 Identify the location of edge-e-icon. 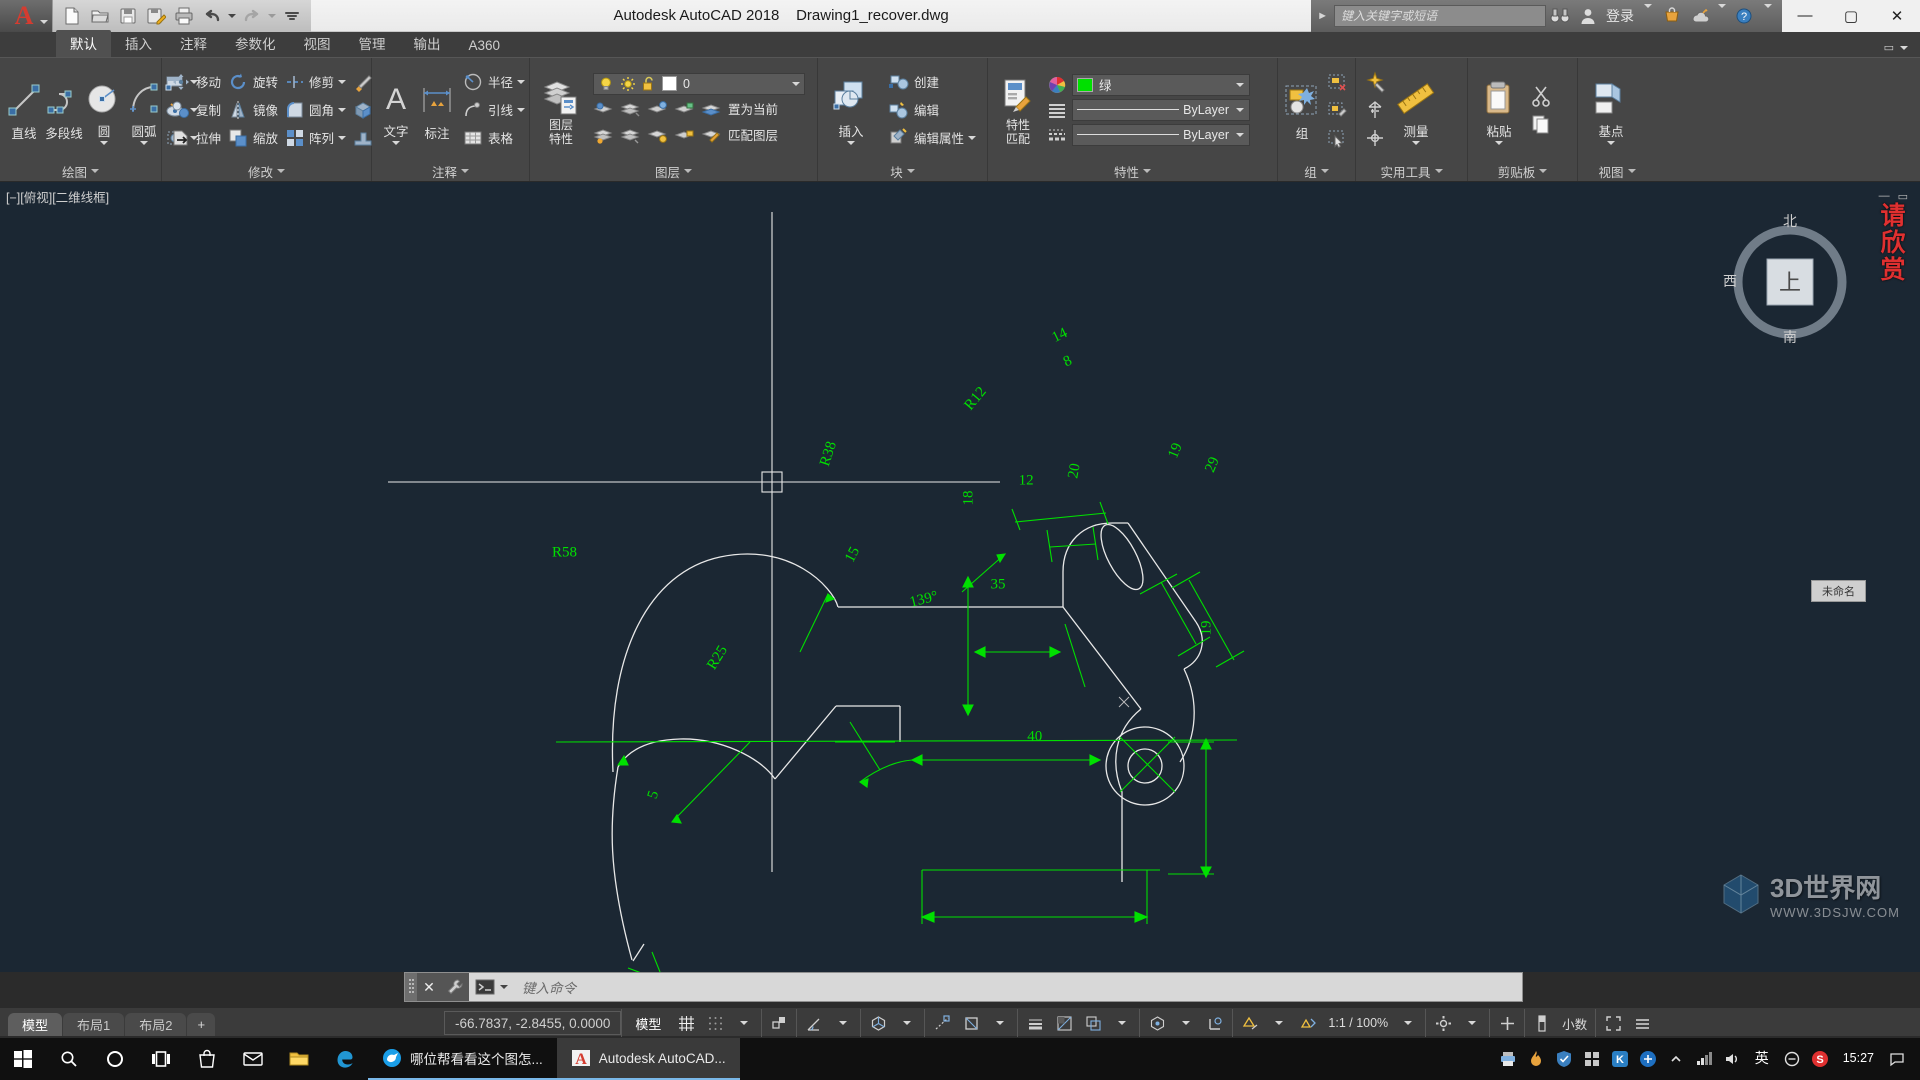
(345, 1059).